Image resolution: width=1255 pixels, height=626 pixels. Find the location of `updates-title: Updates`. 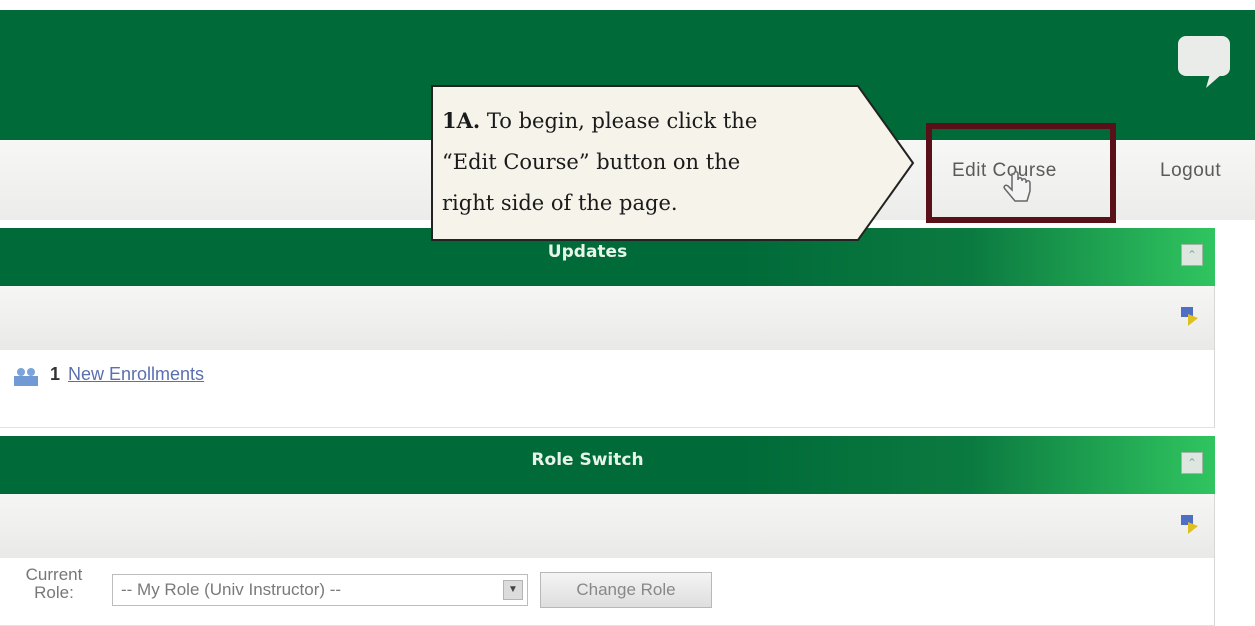

updates-title: Updates is located at coordinates (587, 252).